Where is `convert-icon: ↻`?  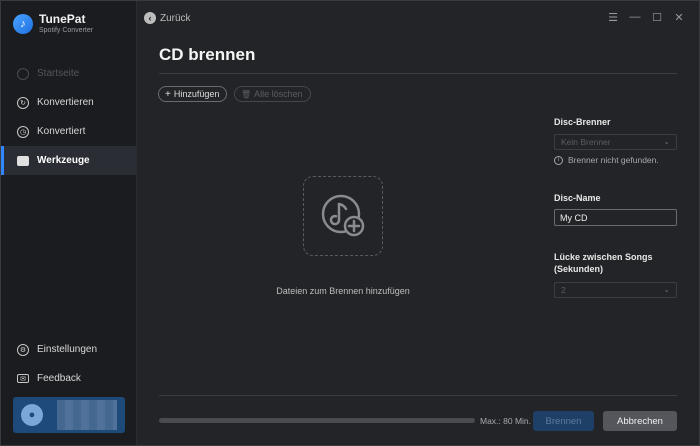
convert-icon: ↻ is located at coordinates (23, 102).